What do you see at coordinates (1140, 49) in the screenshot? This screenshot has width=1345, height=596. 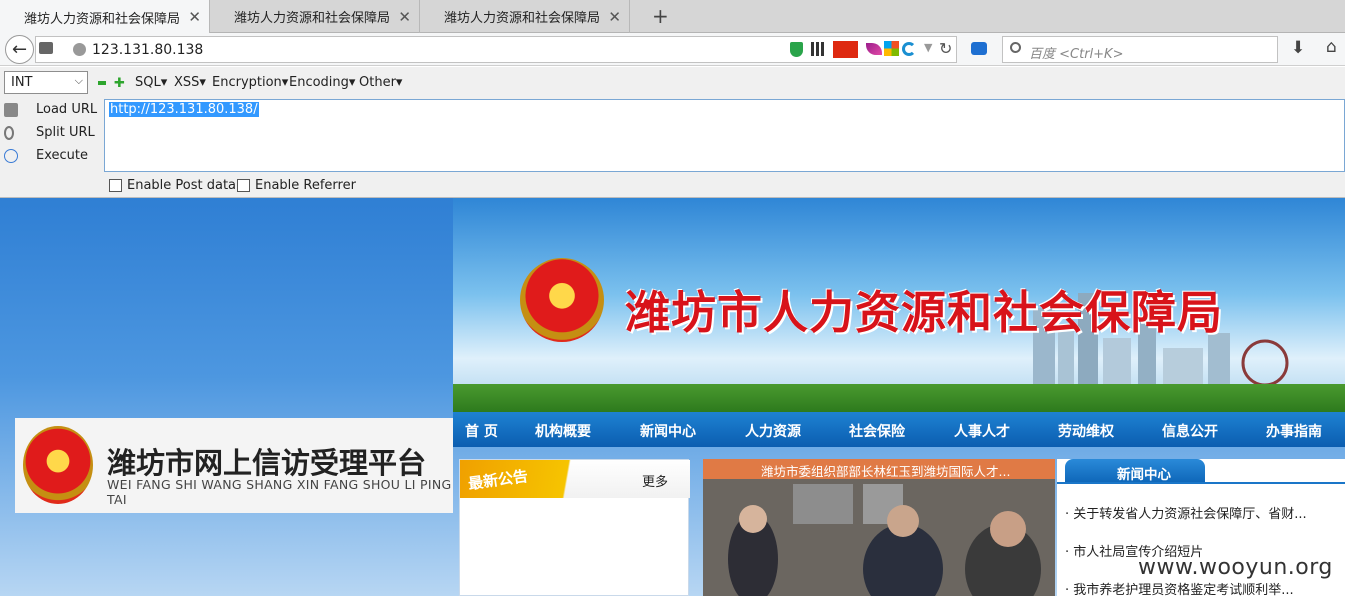 I see `search-input: 百度 <Ctrl+K>` at bounding box center [1140, 49].